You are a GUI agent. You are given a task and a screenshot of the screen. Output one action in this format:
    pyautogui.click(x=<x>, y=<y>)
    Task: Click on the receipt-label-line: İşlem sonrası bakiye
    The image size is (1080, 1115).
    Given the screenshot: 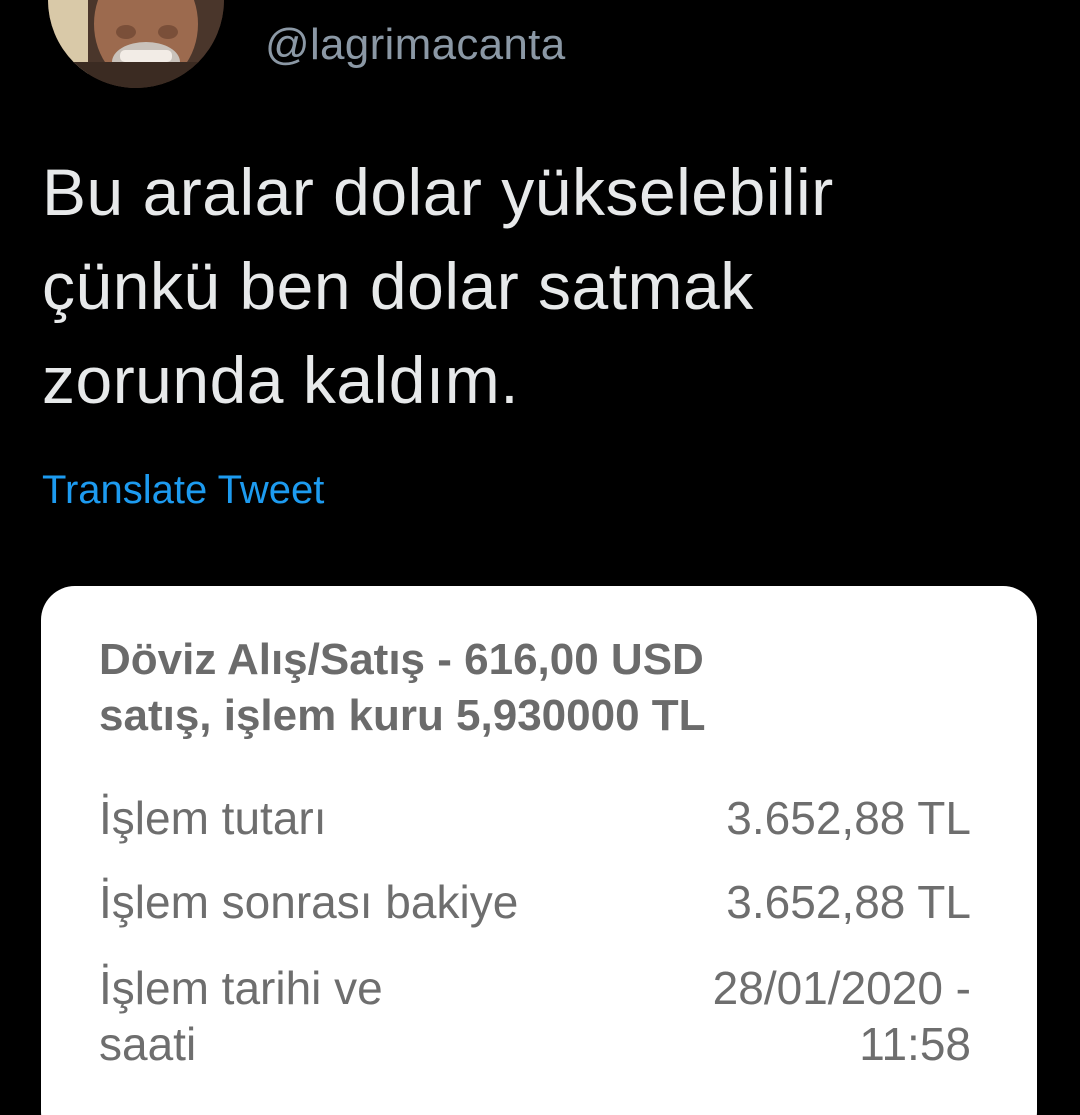 What is the action you would take?
    pyautogui.click(x=309, y=902)
    